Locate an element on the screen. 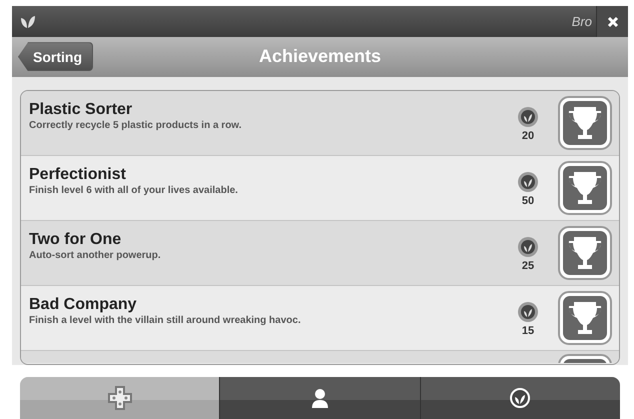 The height and width of the screenshot is (419, 634). achievement-description: Finish level 6 with all of your lives available. is located at coordinates (134, 190).